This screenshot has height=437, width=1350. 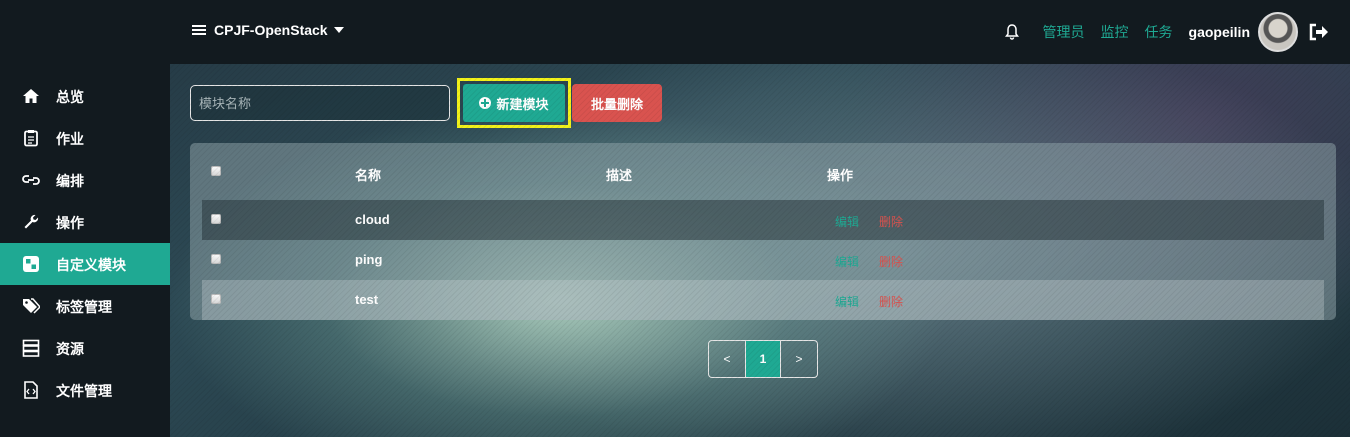 What do you see at coordinates (1318, 32) in the screenshot?
I see `logout-icon` at bounding box center [1318, 32].